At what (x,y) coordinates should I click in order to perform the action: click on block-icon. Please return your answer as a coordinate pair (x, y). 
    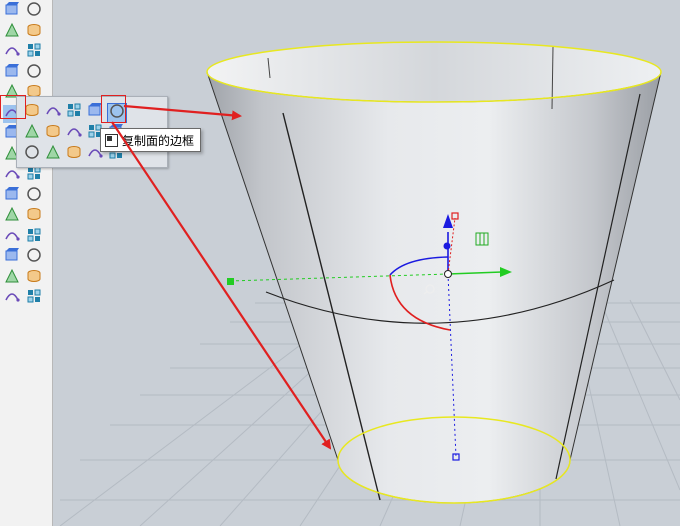
    Looking at the image, I should click on (12, 216).